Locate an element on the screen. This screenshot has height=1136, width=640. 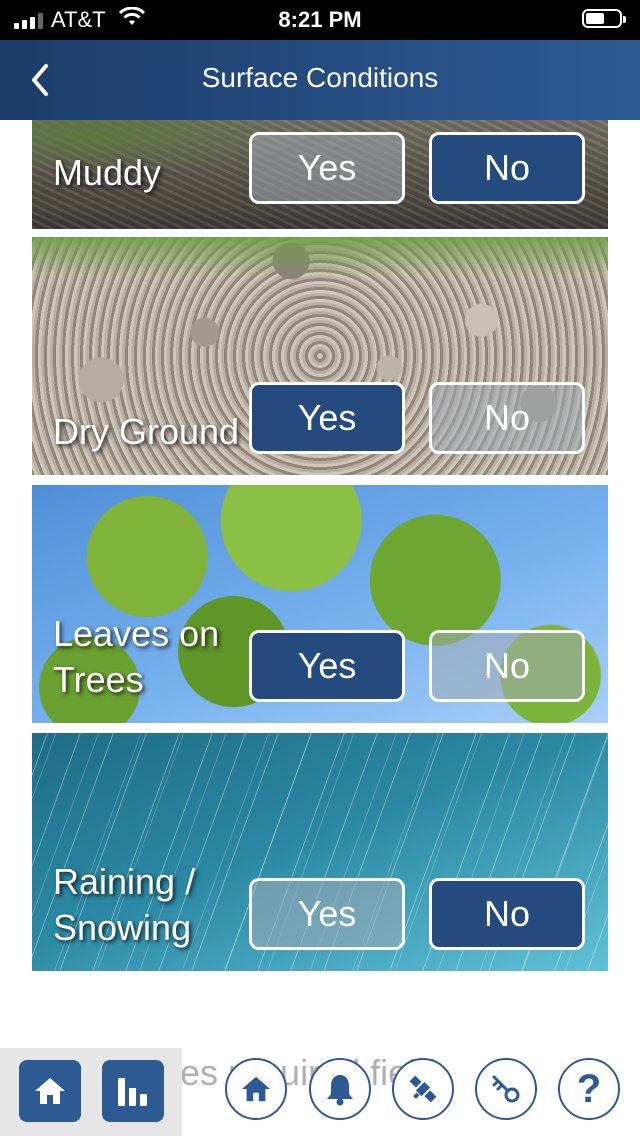
status-bar: AT&T 8:21 PM is located at coordinates (320, 20).